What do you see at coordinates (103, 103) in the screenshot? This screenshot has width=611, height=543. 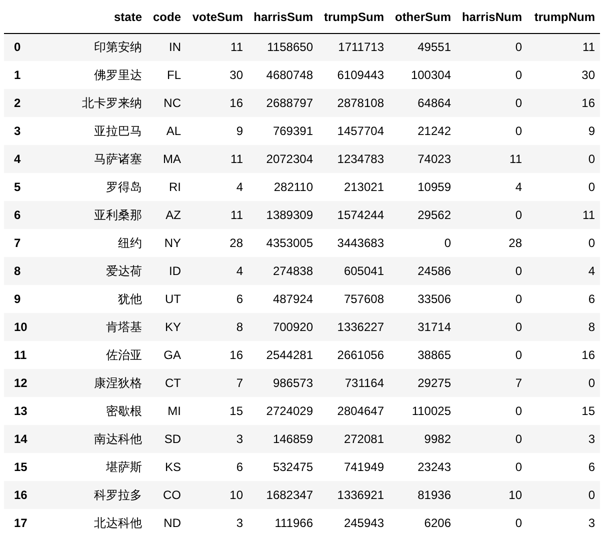 I see `table-cell: 北卡罗来纳` at bounding box center [103, 103].